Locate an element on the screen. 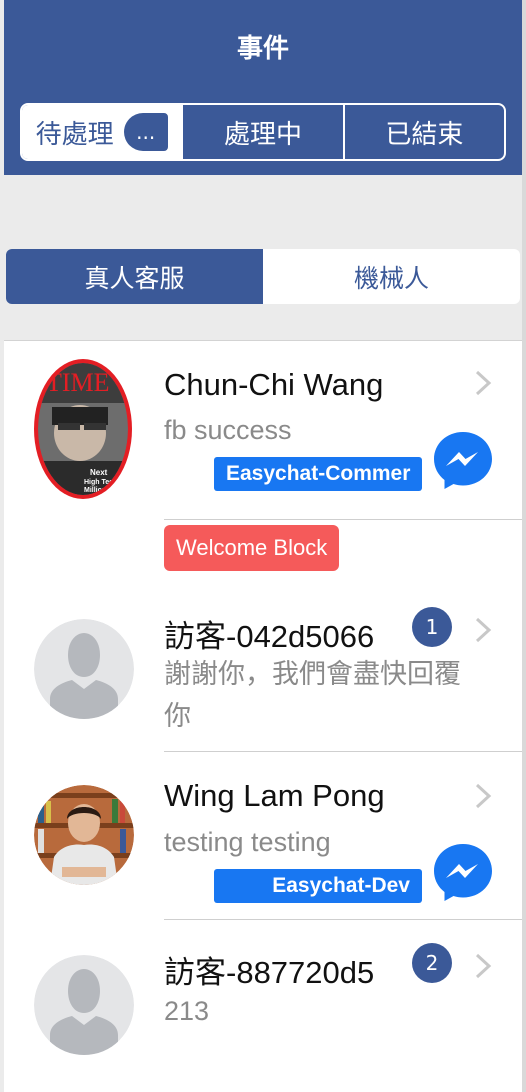 Image resolution: width=526 pixels, height=1092 pixels. unread-count-badge: 1 is located at coordinates (432, 627).